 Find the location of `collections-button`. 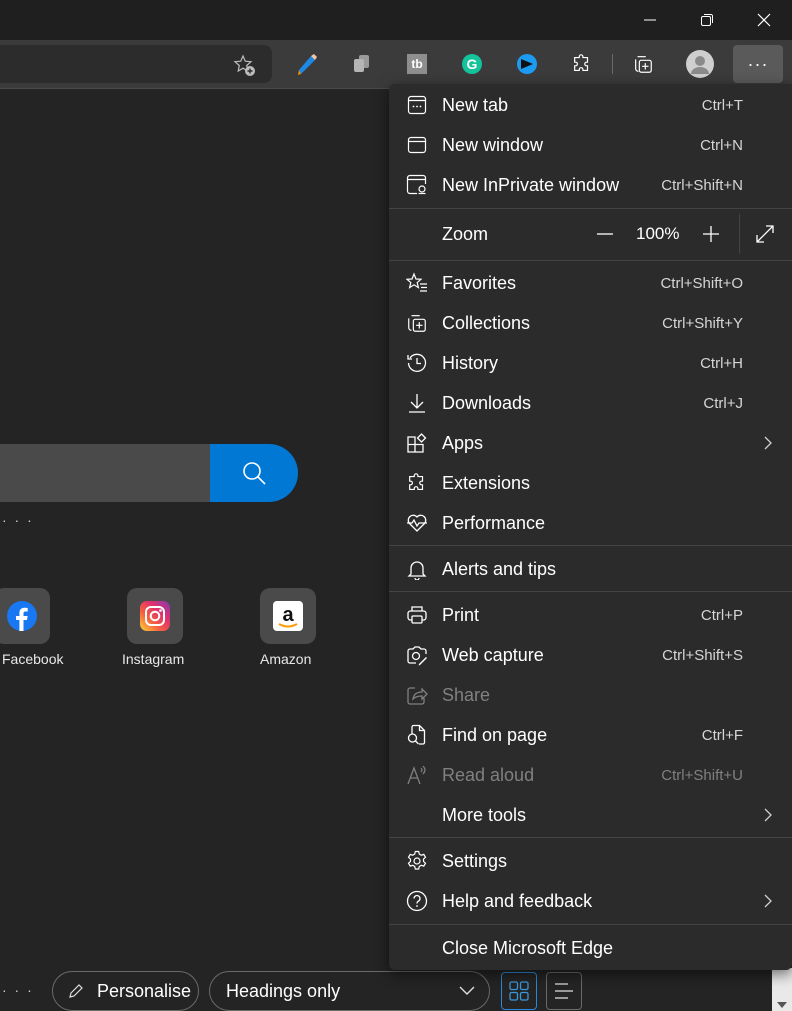

collections-button is located at coordinates (643, 64).